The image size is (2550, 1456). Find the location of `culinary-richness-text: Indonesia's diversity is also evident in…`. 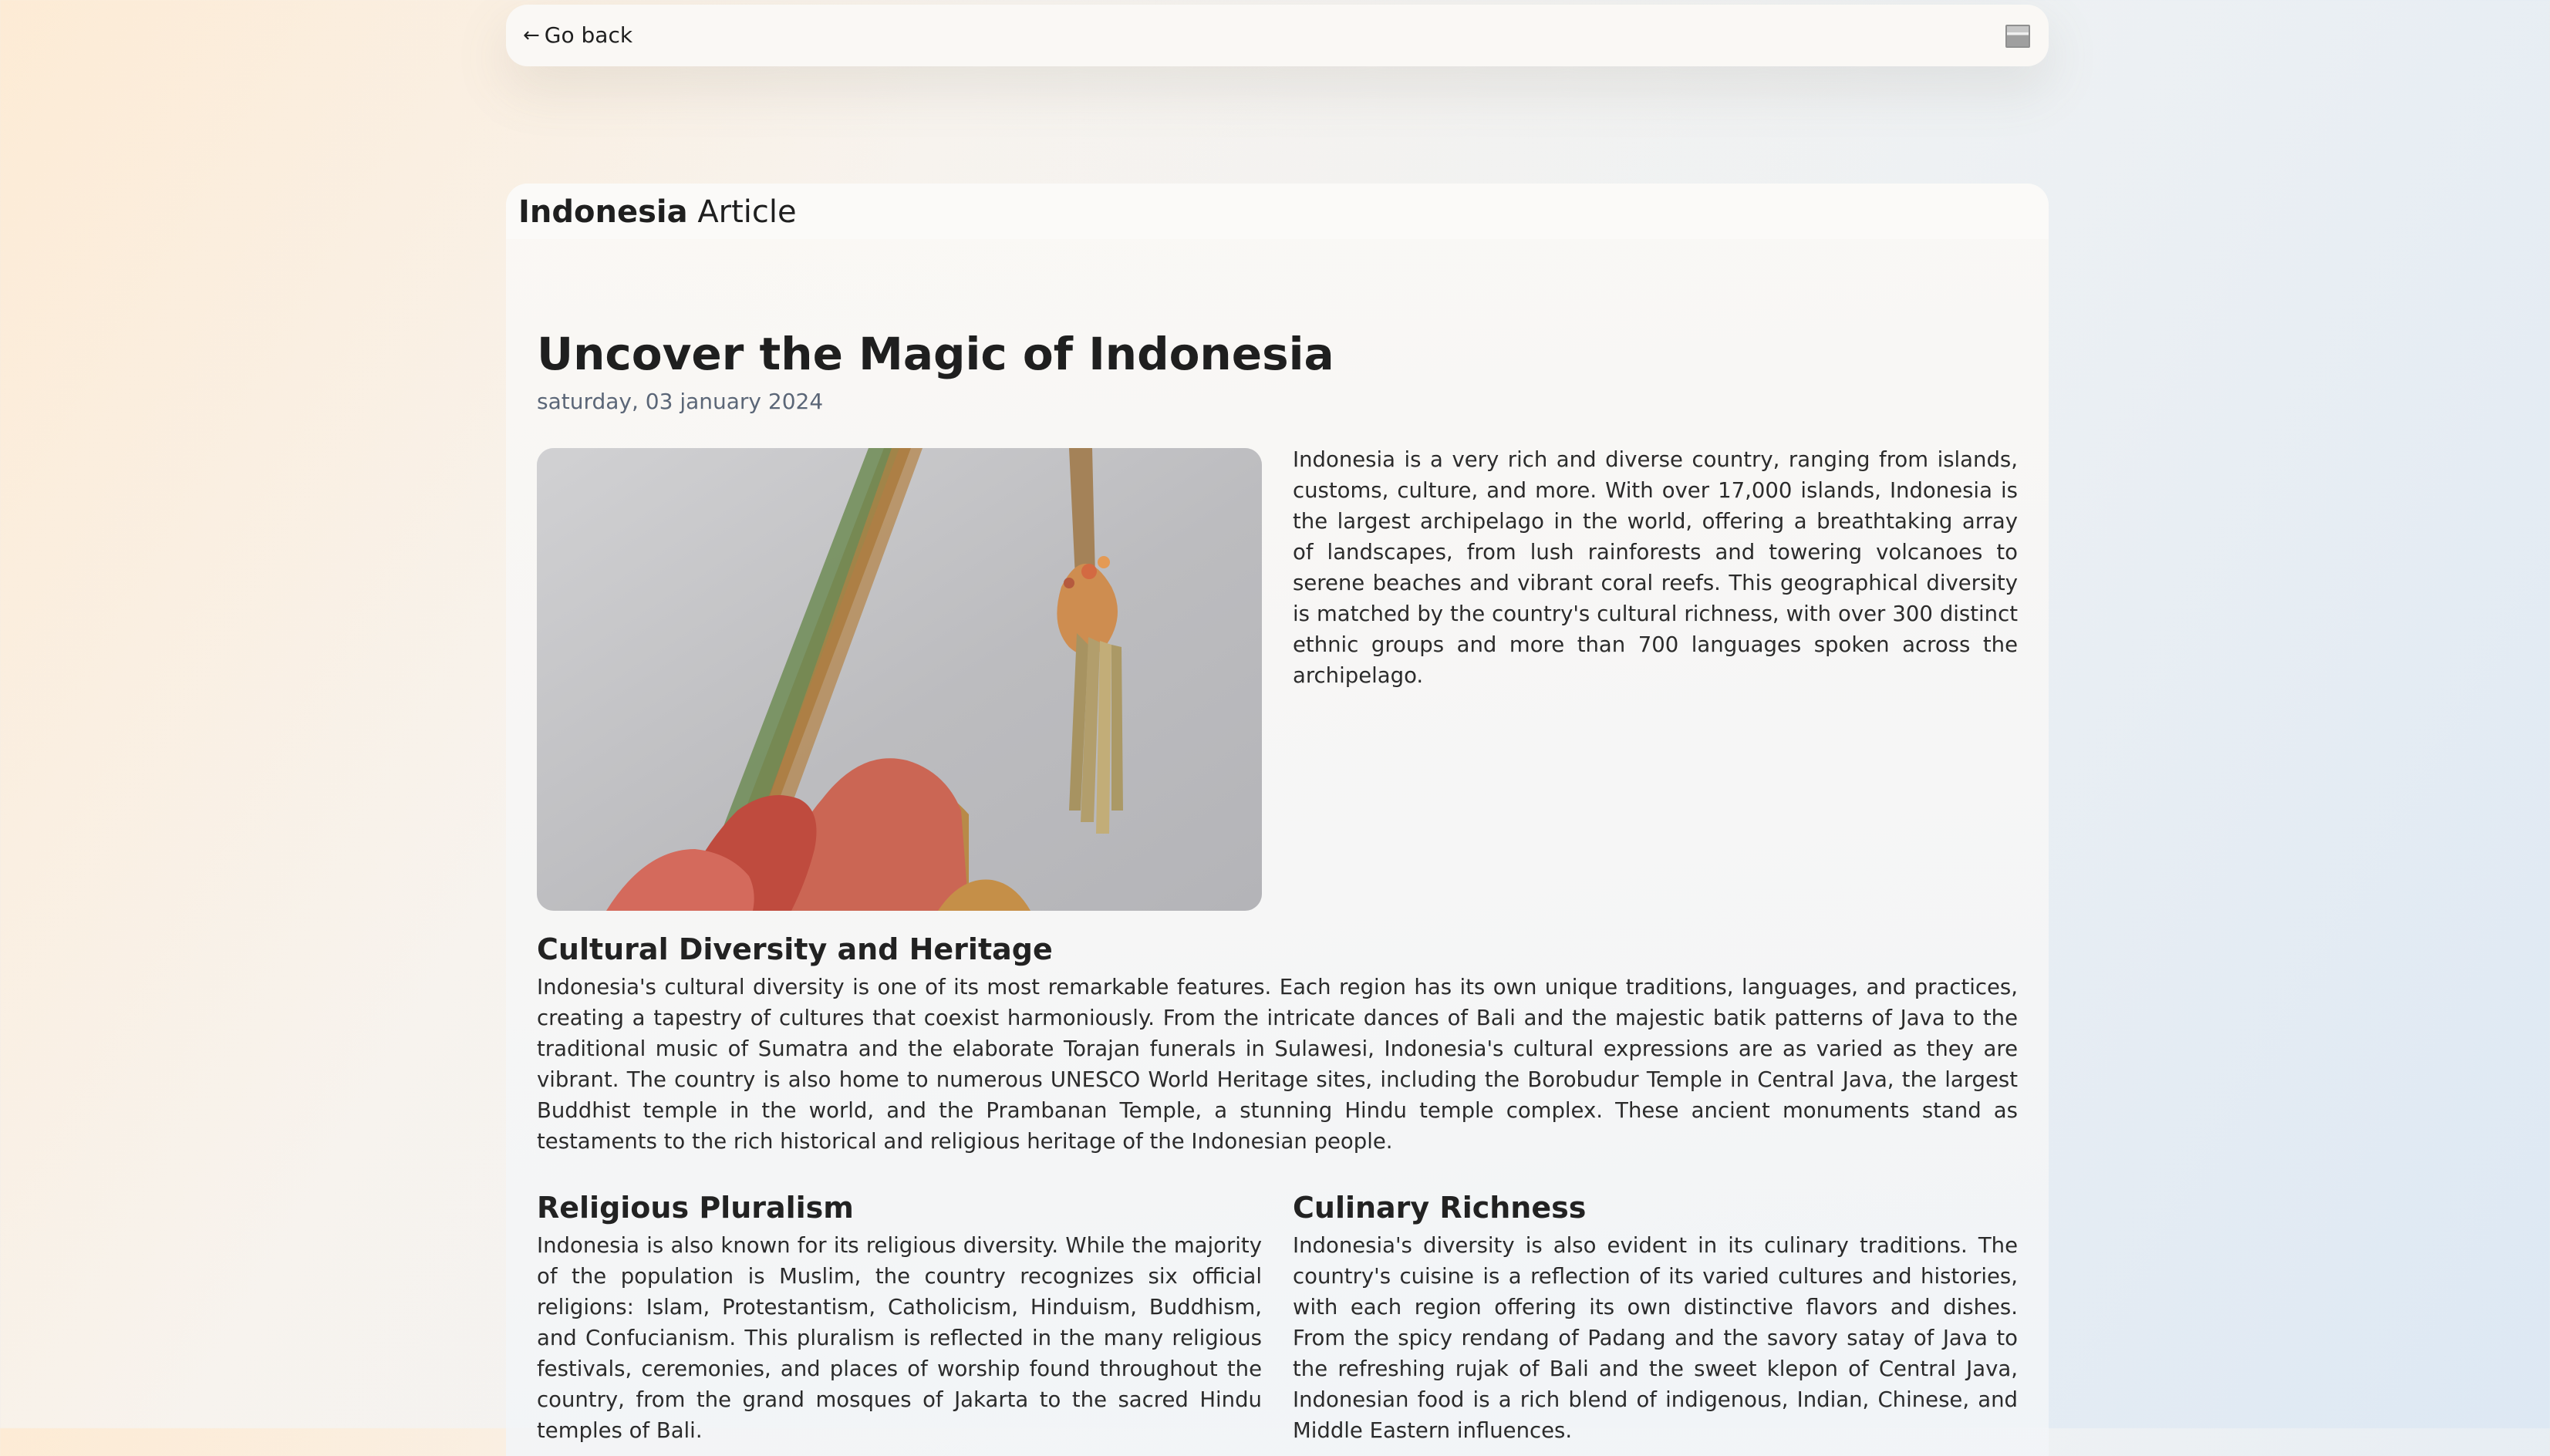

culinary-richness-text: Indonesia's diversity is also evident in… is located at coordinates (1655, 1338).